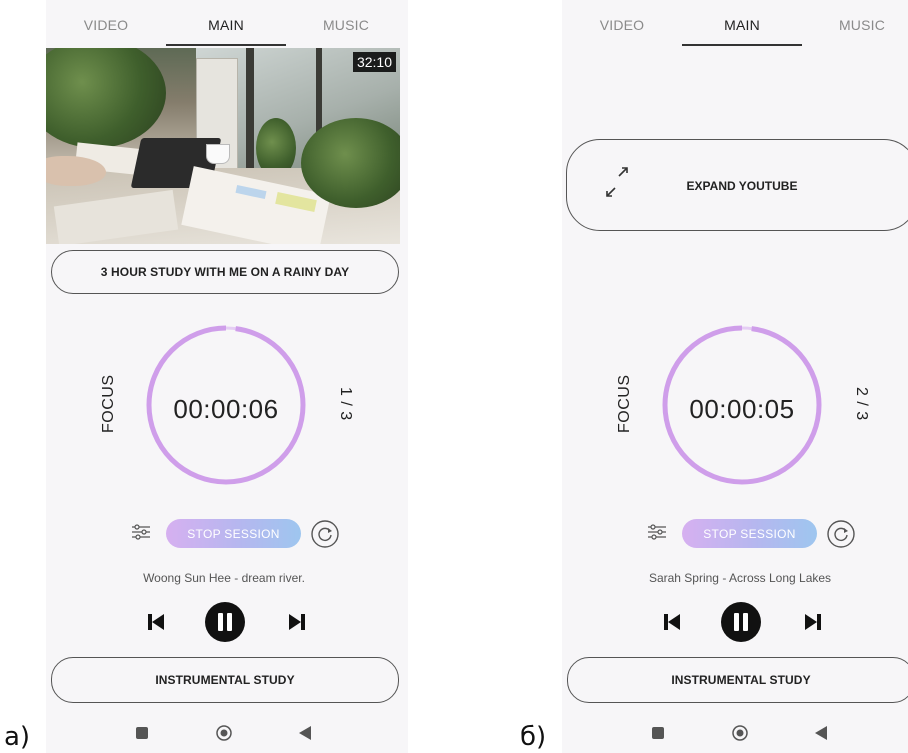 The height and width of the screenshot is (753, 908). What do you see at coordinates (374, 62) in the screenshot?
I see `video-duration-badge: 32:10` at bounding box center [374, 62].